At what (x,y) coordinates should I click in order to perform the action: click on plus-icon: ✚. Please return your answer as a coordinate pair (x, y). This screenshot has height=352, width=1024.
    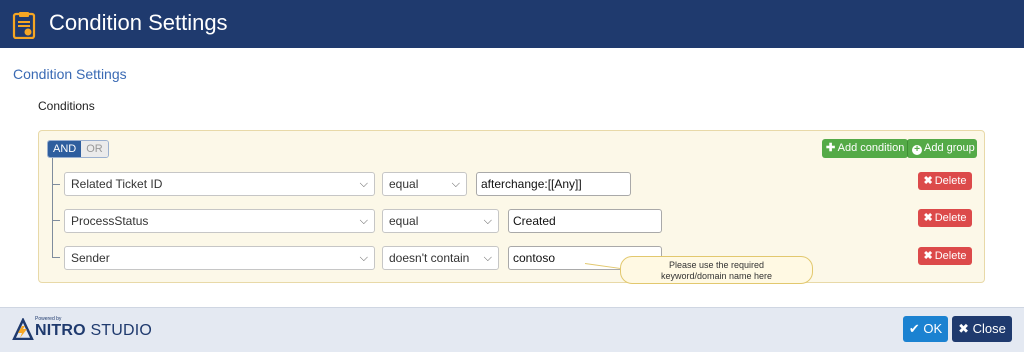
    Looking at the image, I should click on (831, 148).